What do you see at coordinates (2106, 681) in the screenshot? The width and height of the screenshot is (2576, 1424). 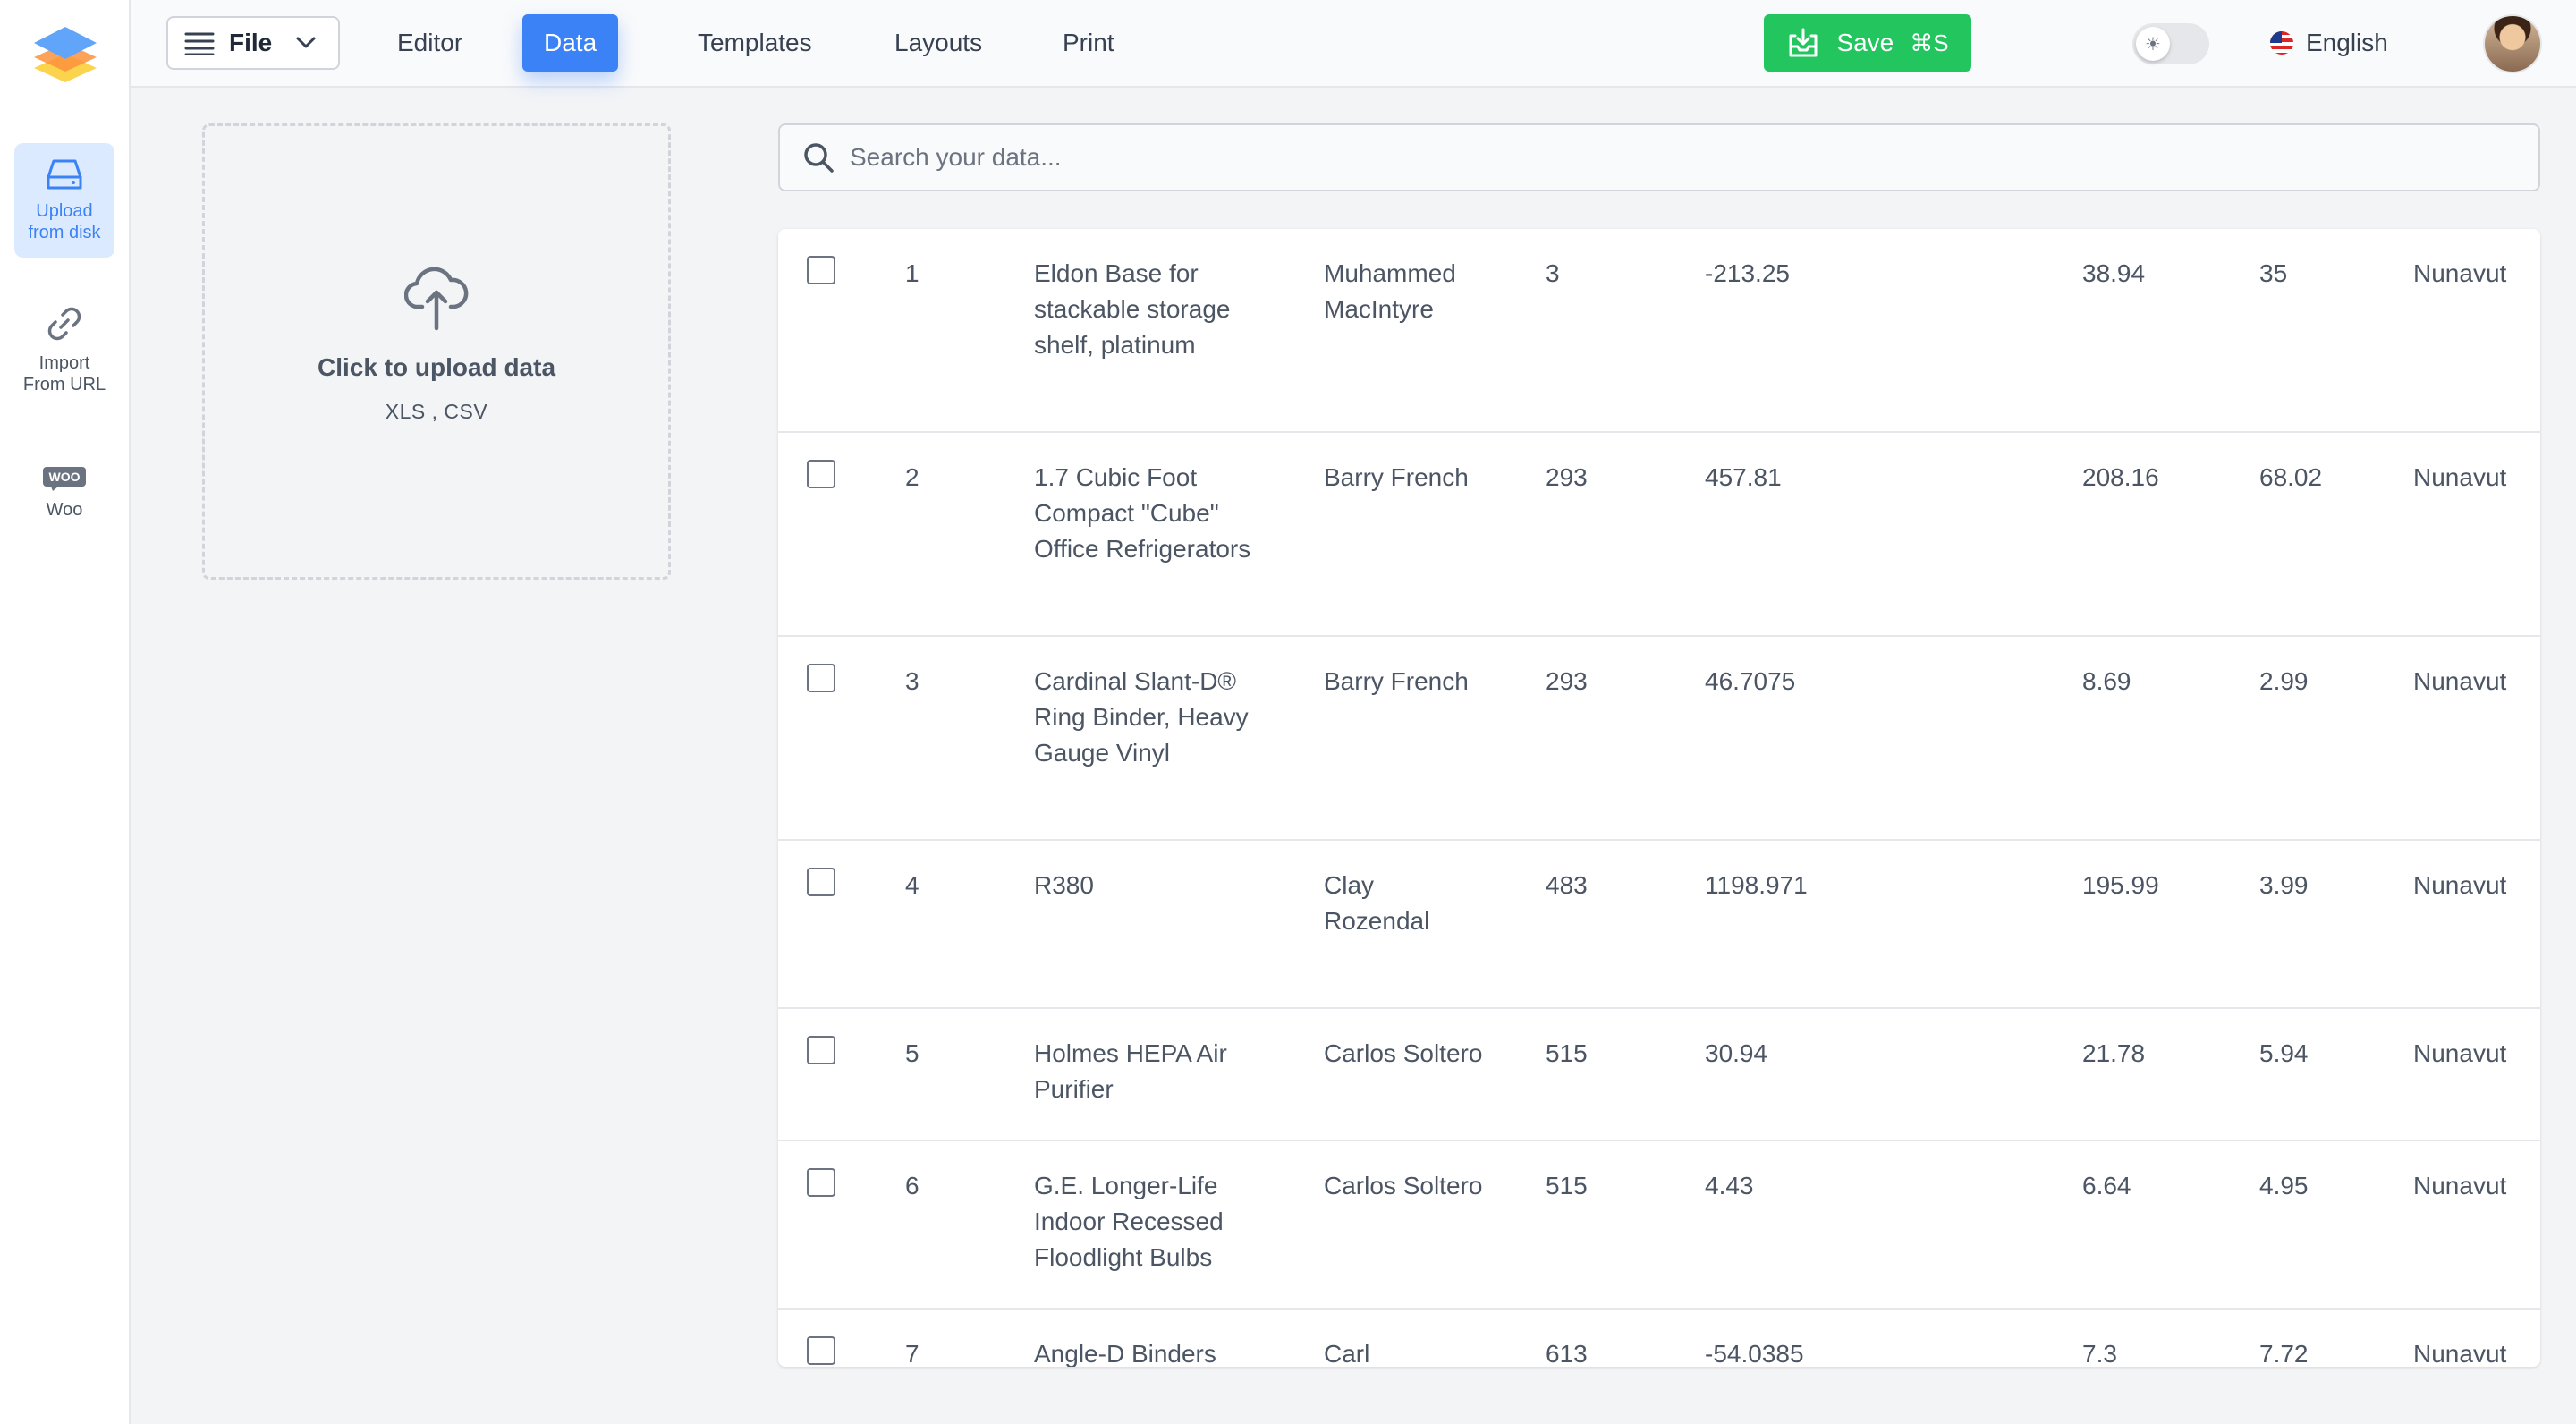 I see `cell-price: 8.69` at bounding box center [2106, 681].